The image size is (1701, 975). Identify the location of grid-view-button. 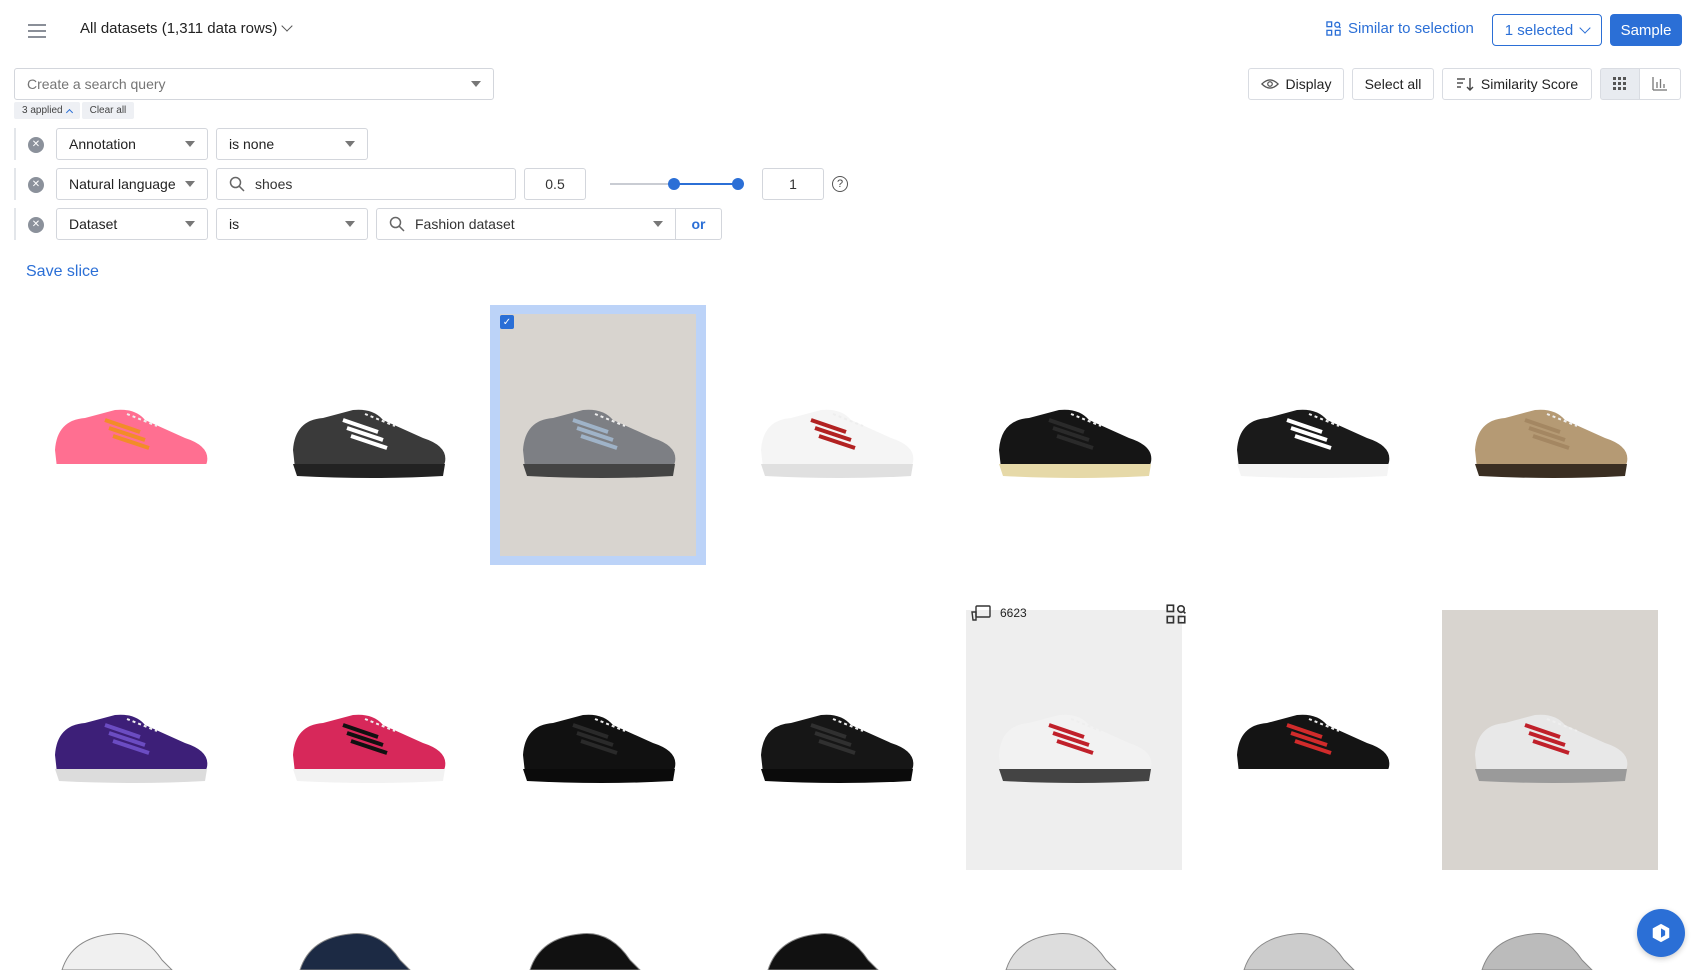
(1620, 84).